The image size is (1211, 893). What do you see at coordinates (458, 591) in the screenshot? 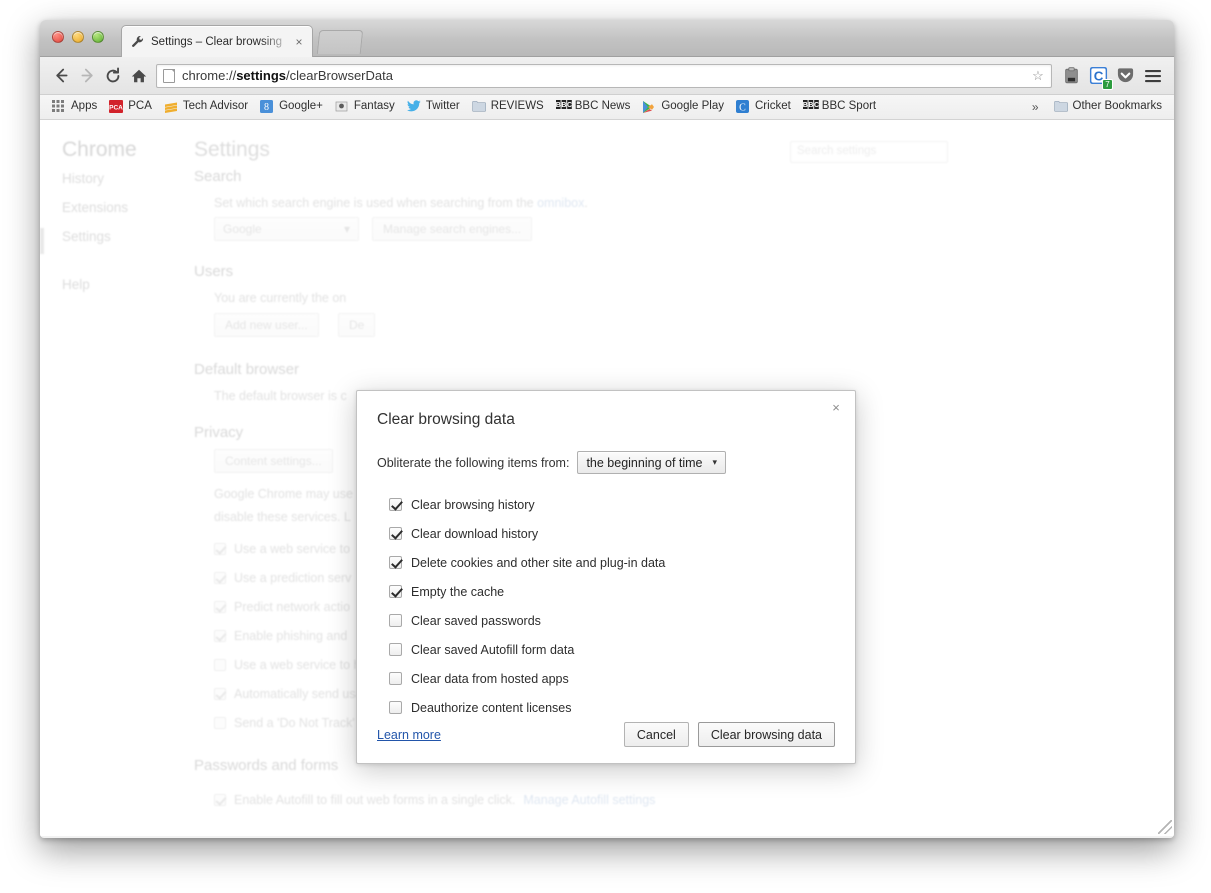
I see `option-label: Empty the cache` at bounding box center [458, 591].